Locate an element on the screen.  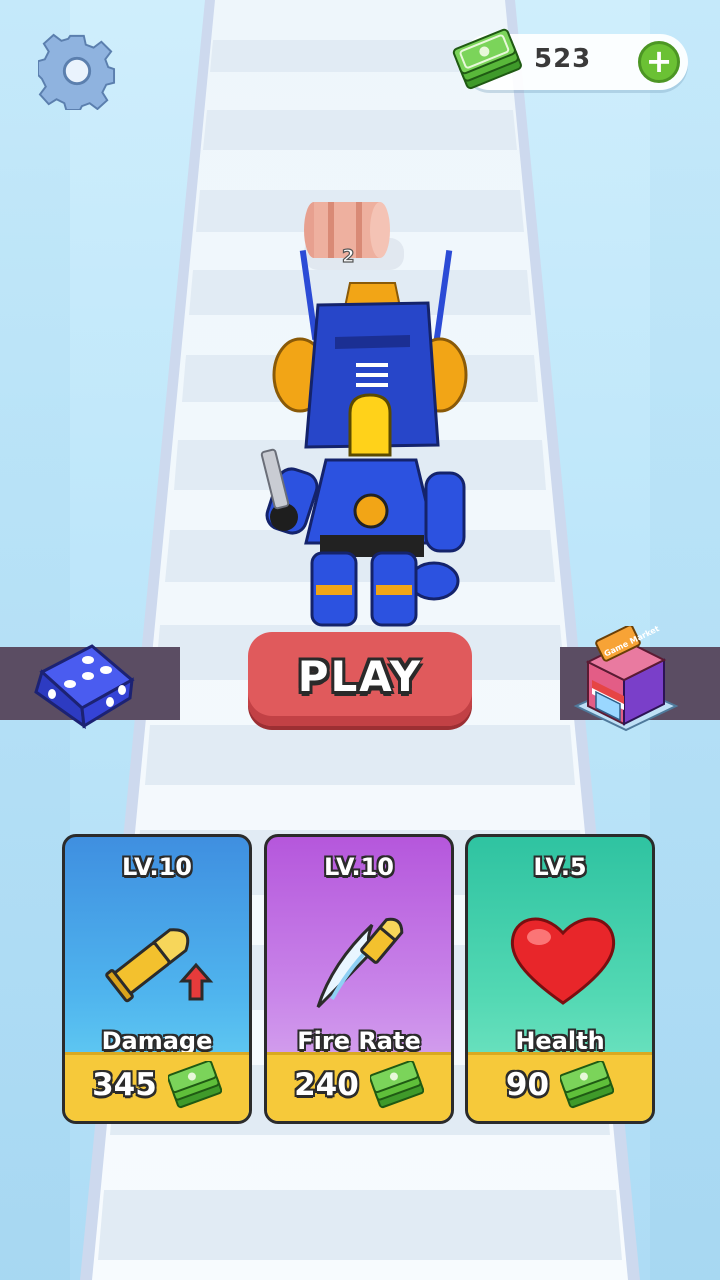
card-price-bar: 240 is located at coordinates (359, 1086).